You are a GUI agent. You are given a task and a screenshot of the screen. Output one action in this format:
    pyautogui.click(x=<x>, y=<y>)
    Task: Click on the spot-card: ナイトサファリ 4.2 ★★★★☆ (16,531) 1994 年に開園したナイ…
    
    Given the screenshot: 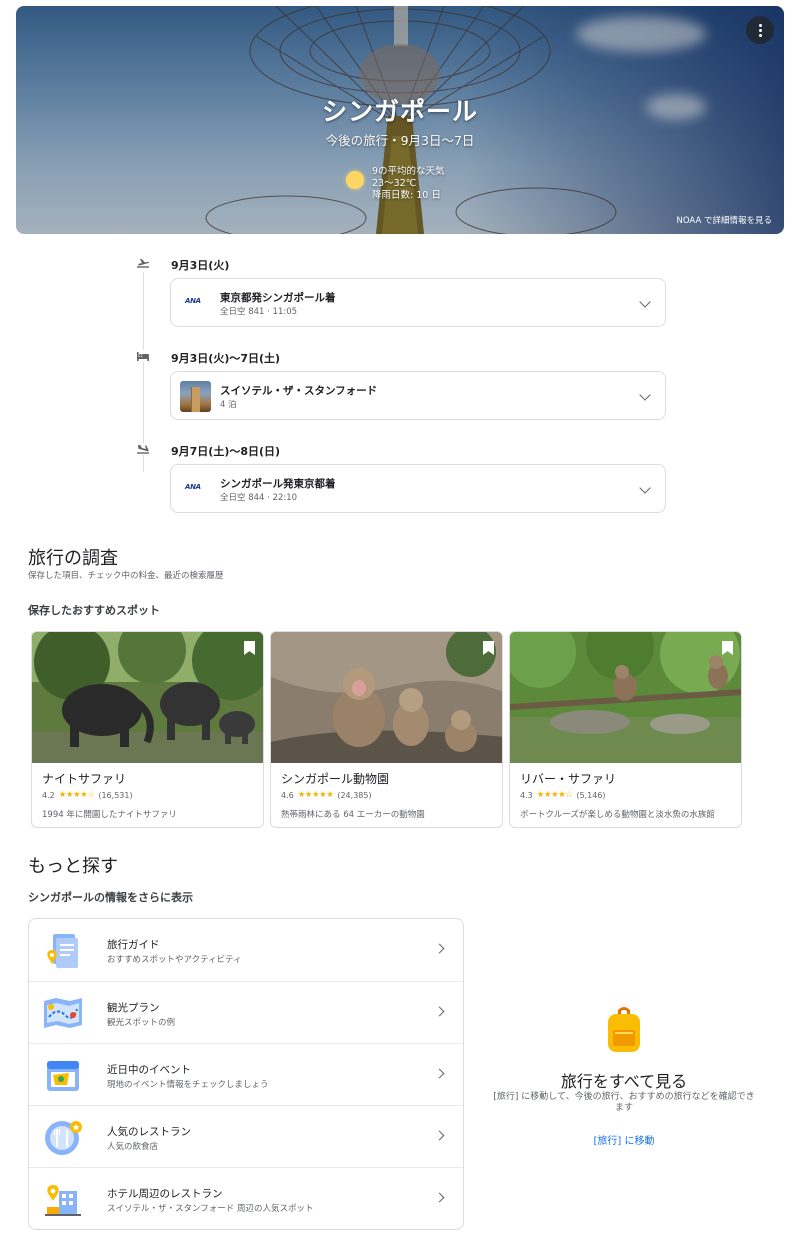 What is the action you would take?
    pyautogui.click(x=147, y=729)
    